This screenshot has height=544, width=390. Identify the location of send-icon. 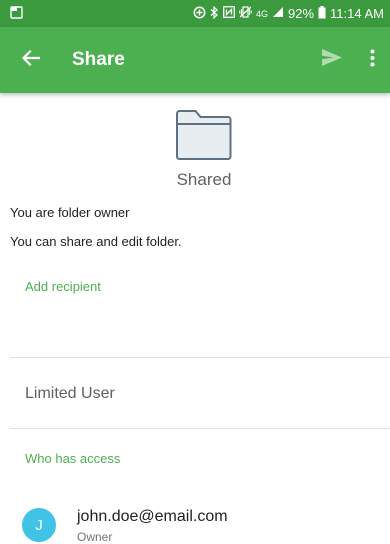
(332, 60).